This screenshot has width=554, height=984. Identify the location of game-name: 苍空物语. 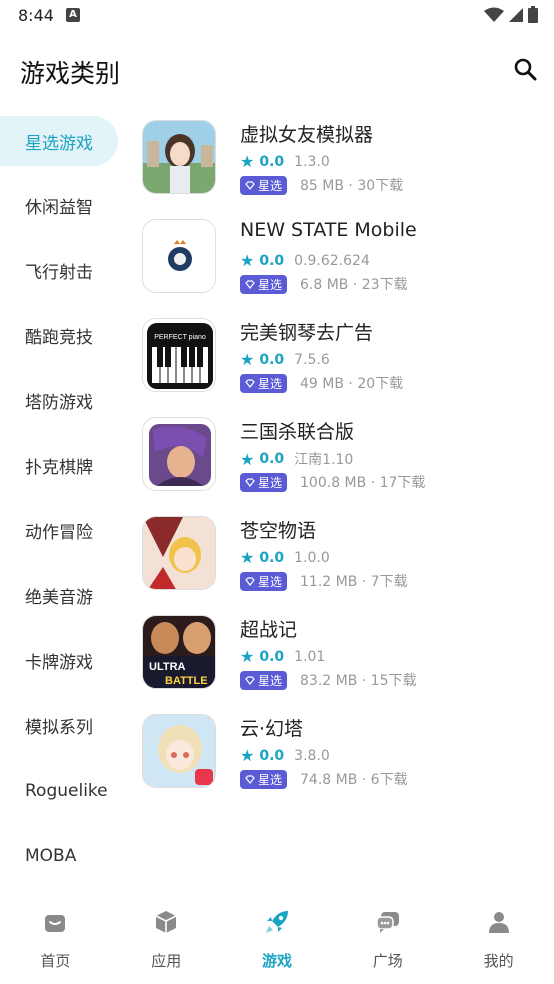
(278, 531).